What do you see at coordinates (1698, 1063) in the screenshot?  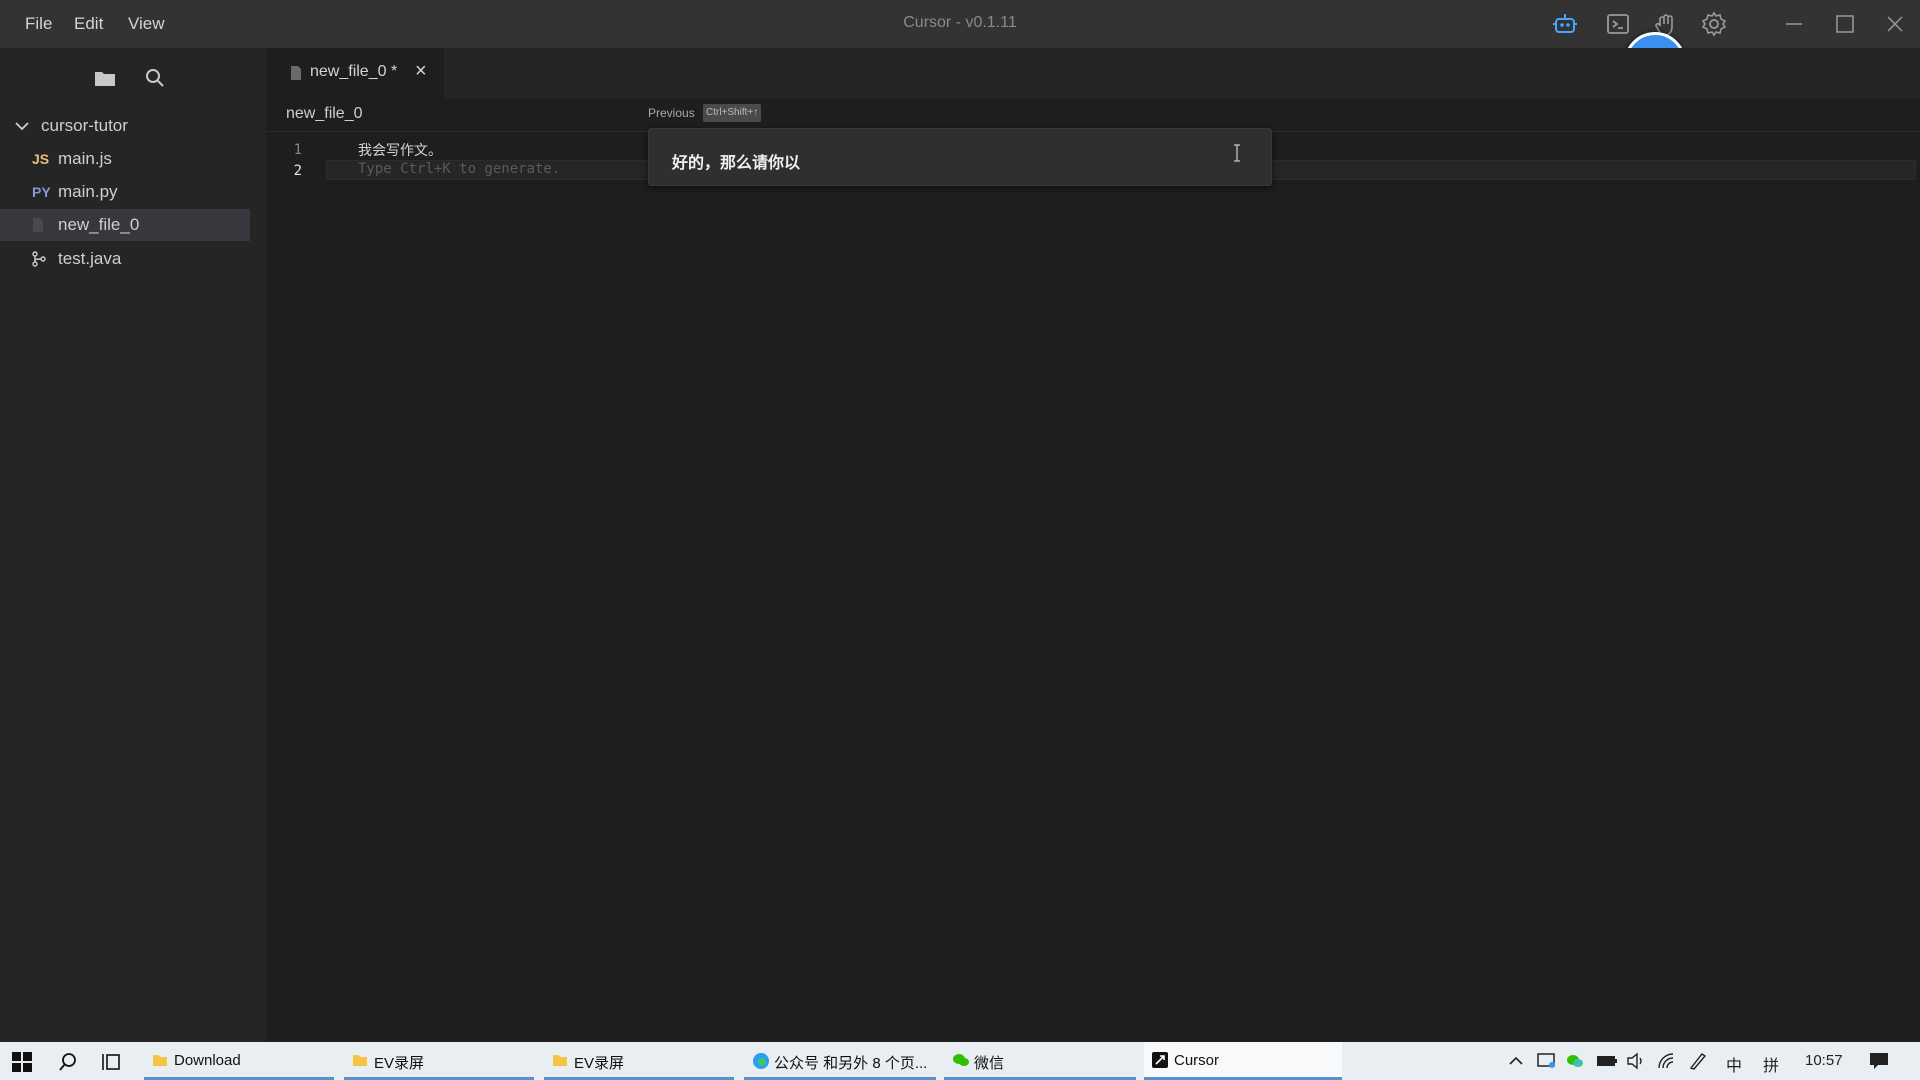 I see `pen-icon` at bounding box center [1698, 1063].